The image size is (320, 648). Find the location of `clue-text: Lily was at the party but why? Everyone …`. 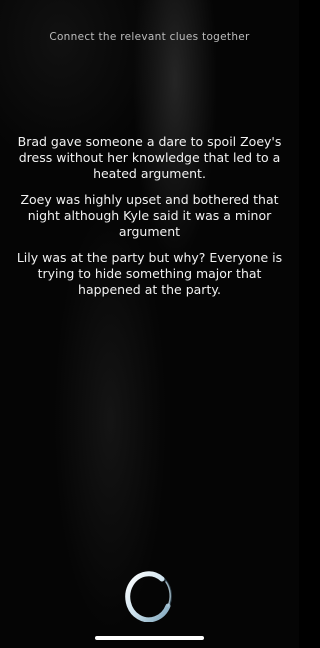

clue-text: Lily was at the party but why? Everyone … is located at coordinates (149, 274).